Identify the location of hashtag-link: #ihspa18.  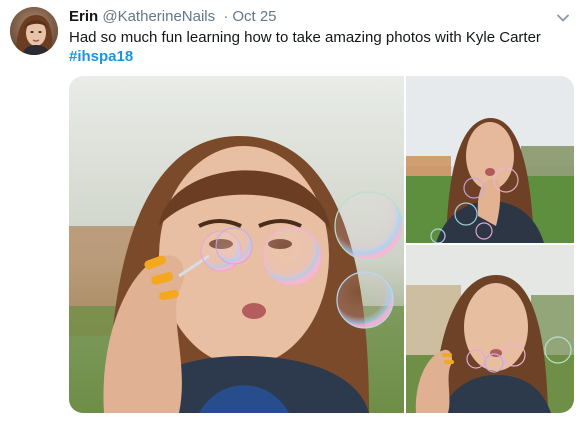
(316, 56).